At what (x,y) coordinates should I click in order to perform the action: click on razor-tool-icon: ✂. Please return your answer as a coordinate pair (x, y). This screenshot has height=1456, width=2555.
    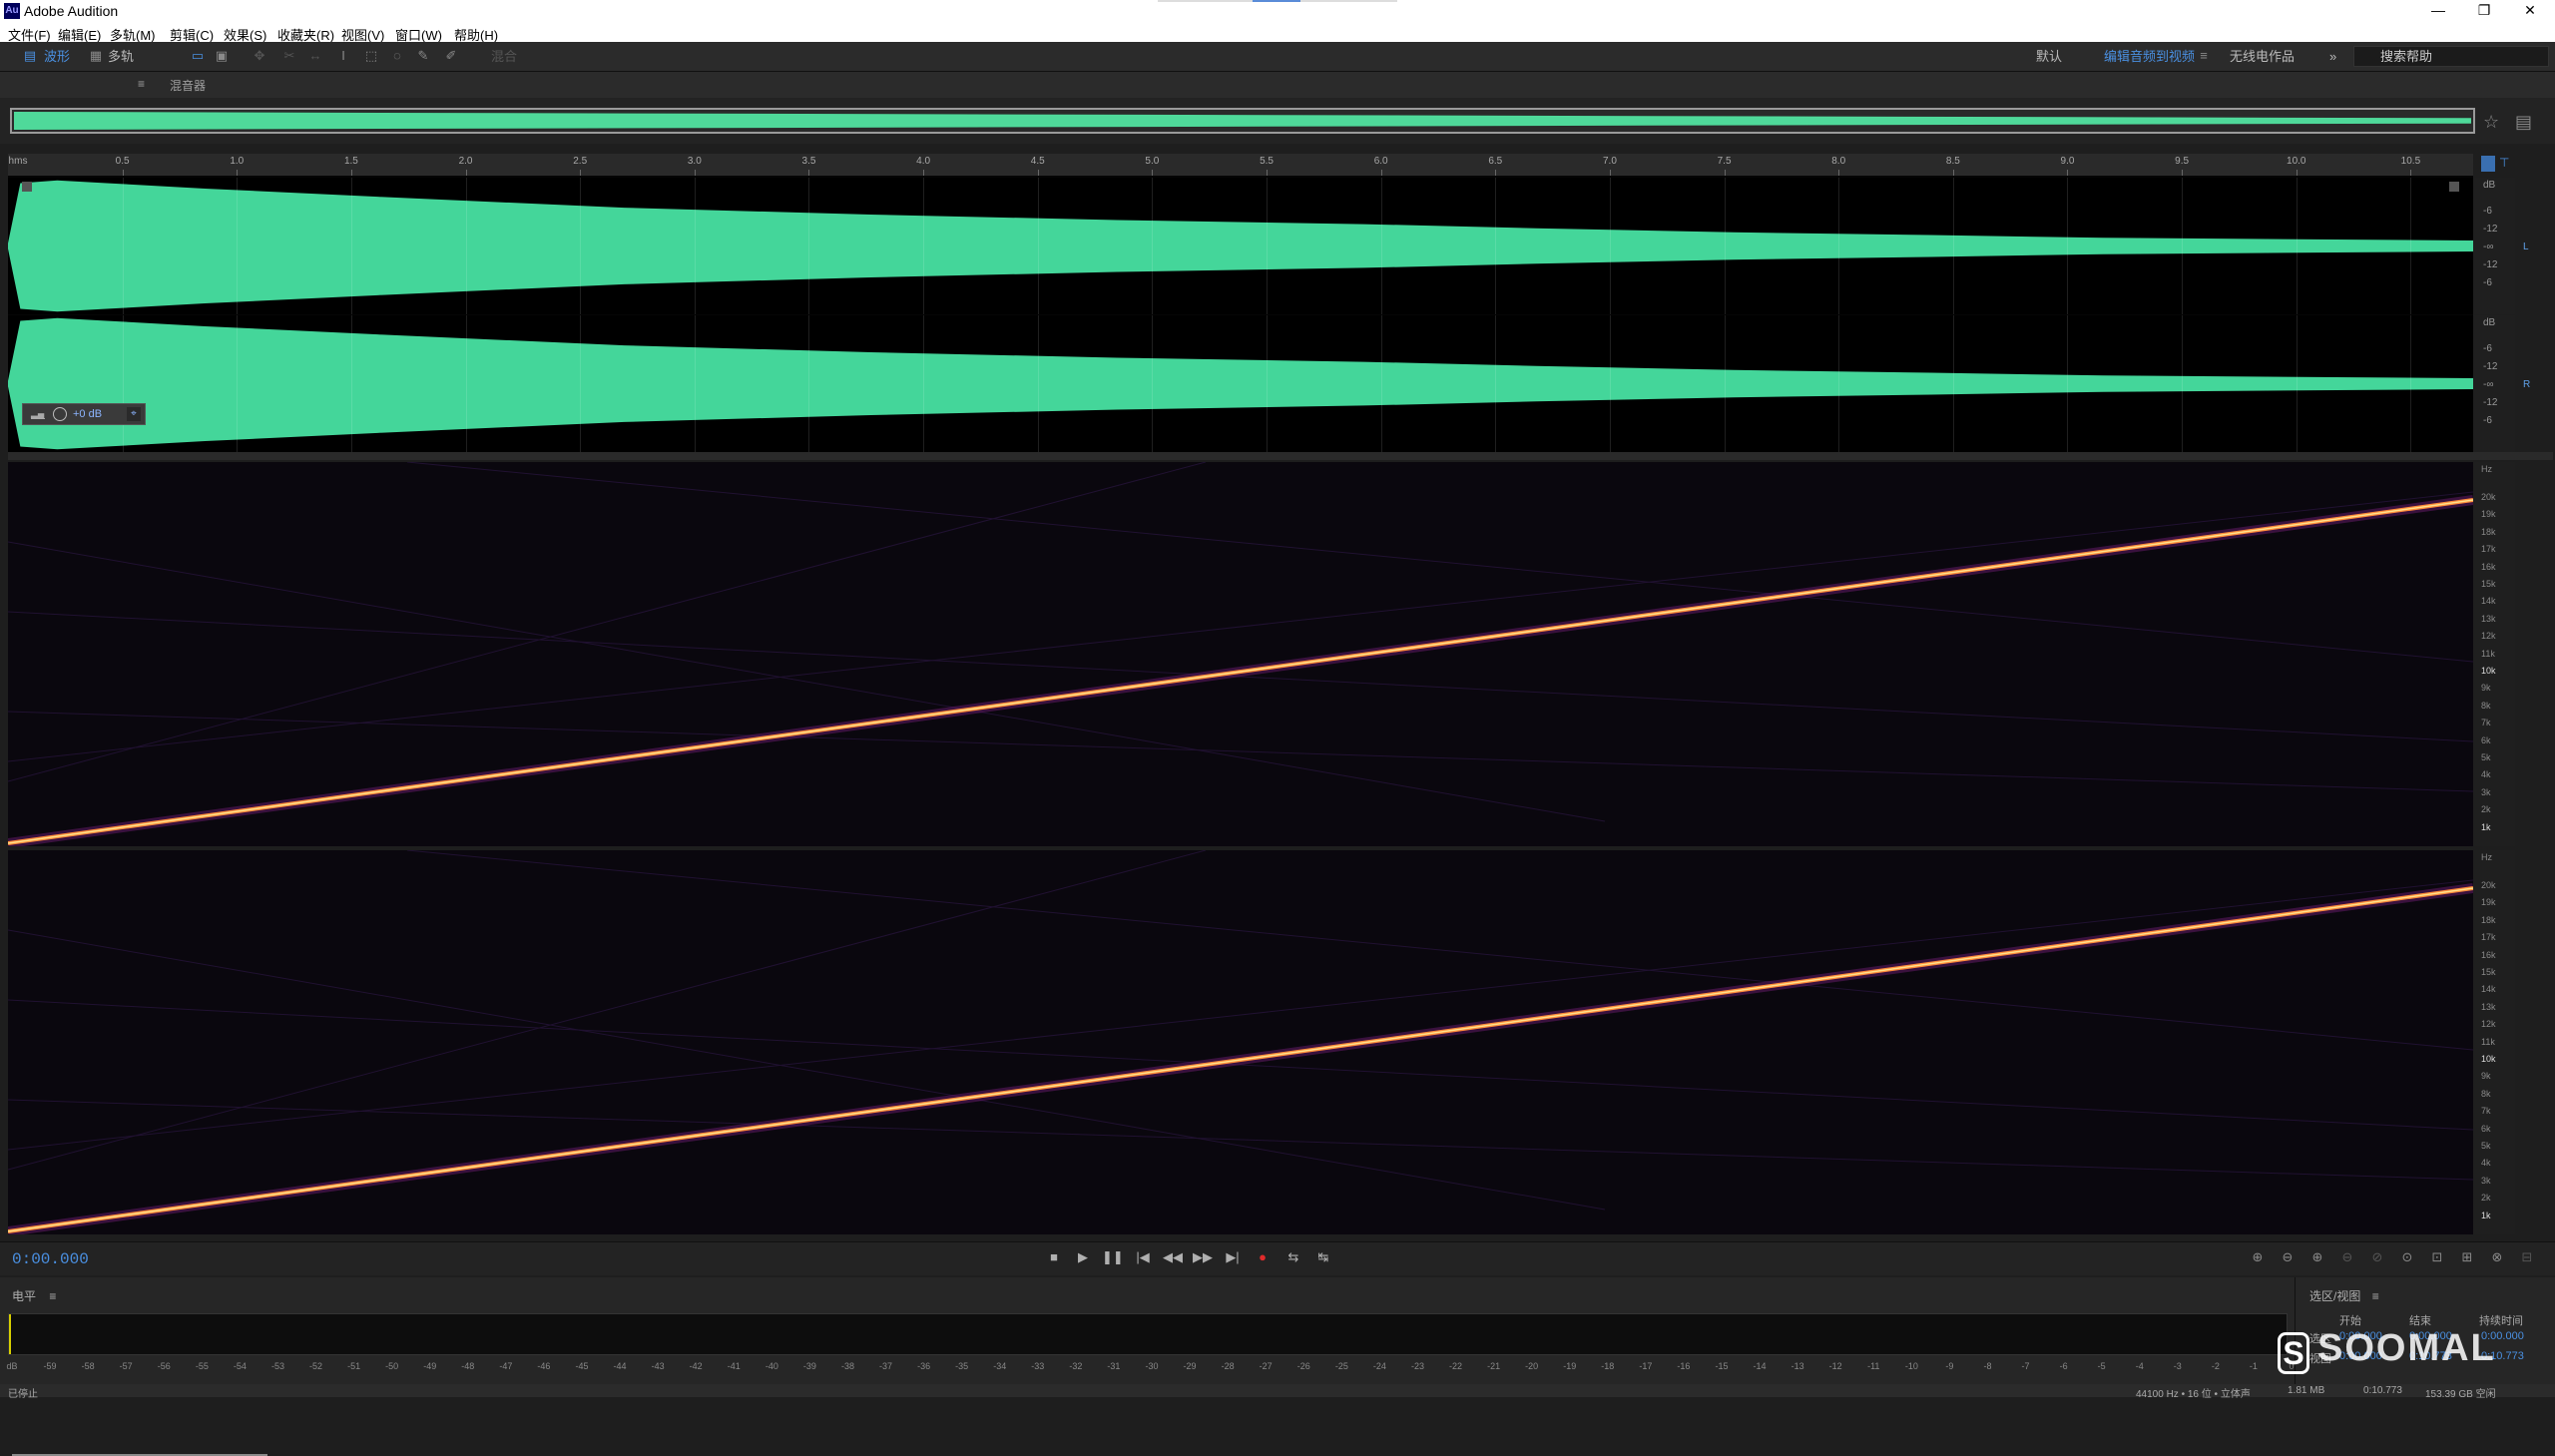
    Looking at the image, I should click on (289, 56).